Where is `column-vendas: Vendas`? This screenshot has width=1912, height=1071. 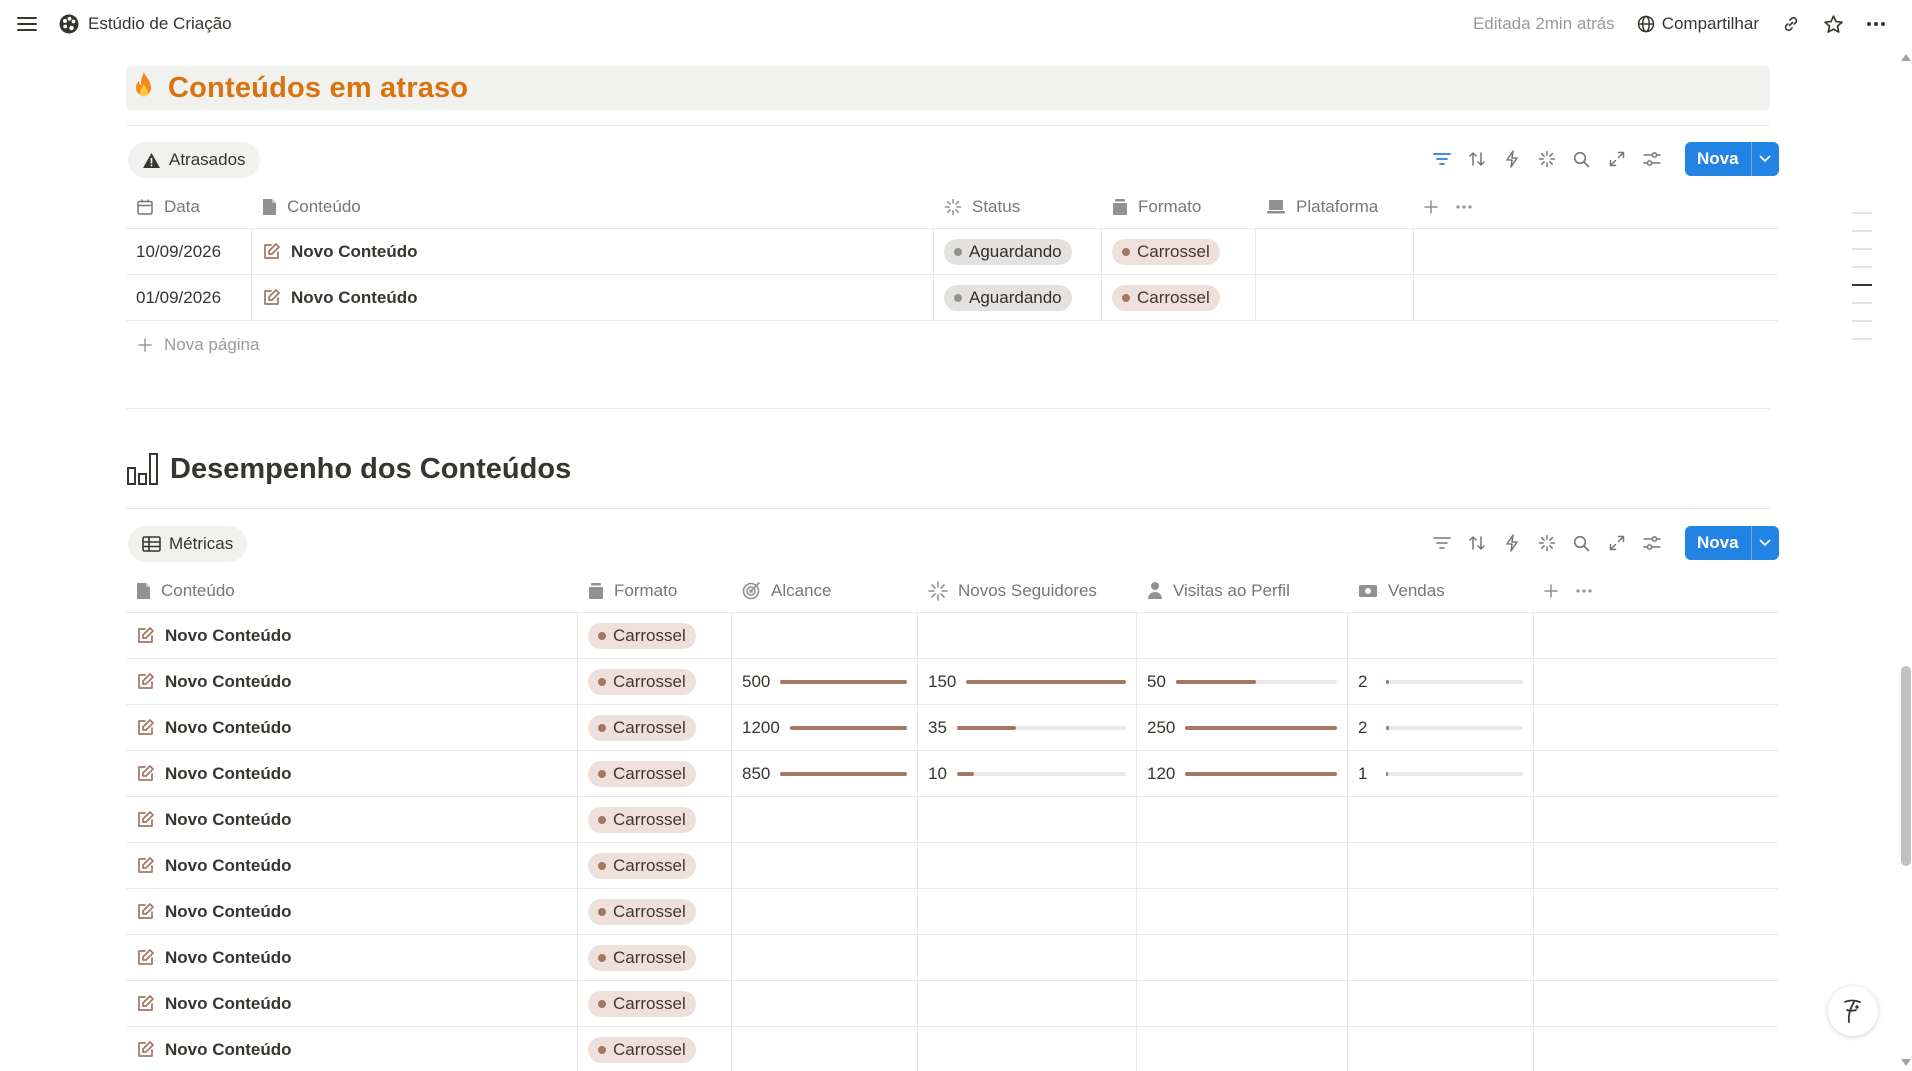
column-vendas: Vendas is located at coordinates (1441, 590).